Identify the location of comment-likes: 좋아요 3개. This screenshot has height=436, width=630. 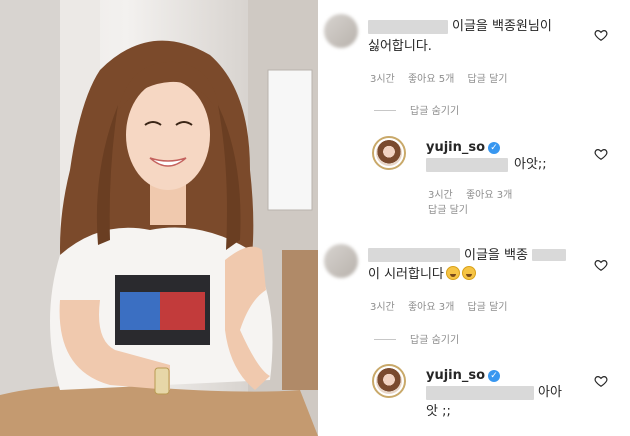
(431, 307).